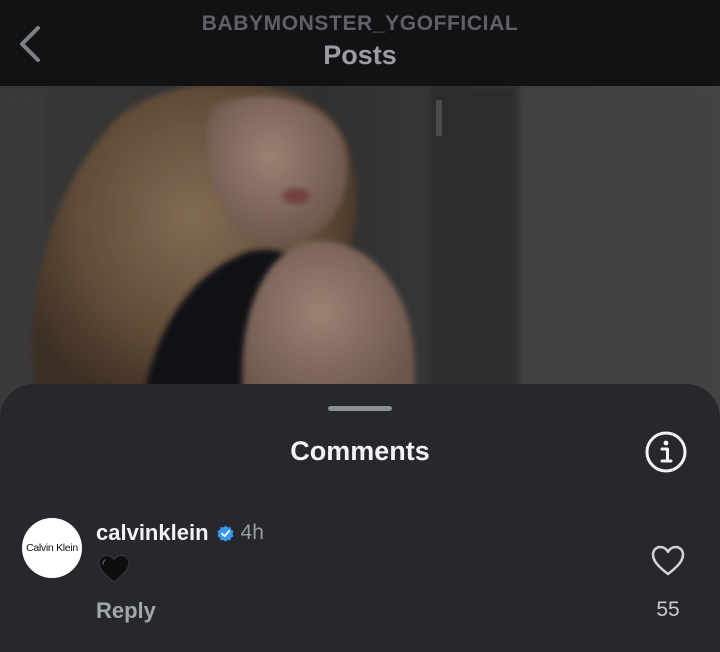  I want to click on page-title: Posts, so click(360, 55).